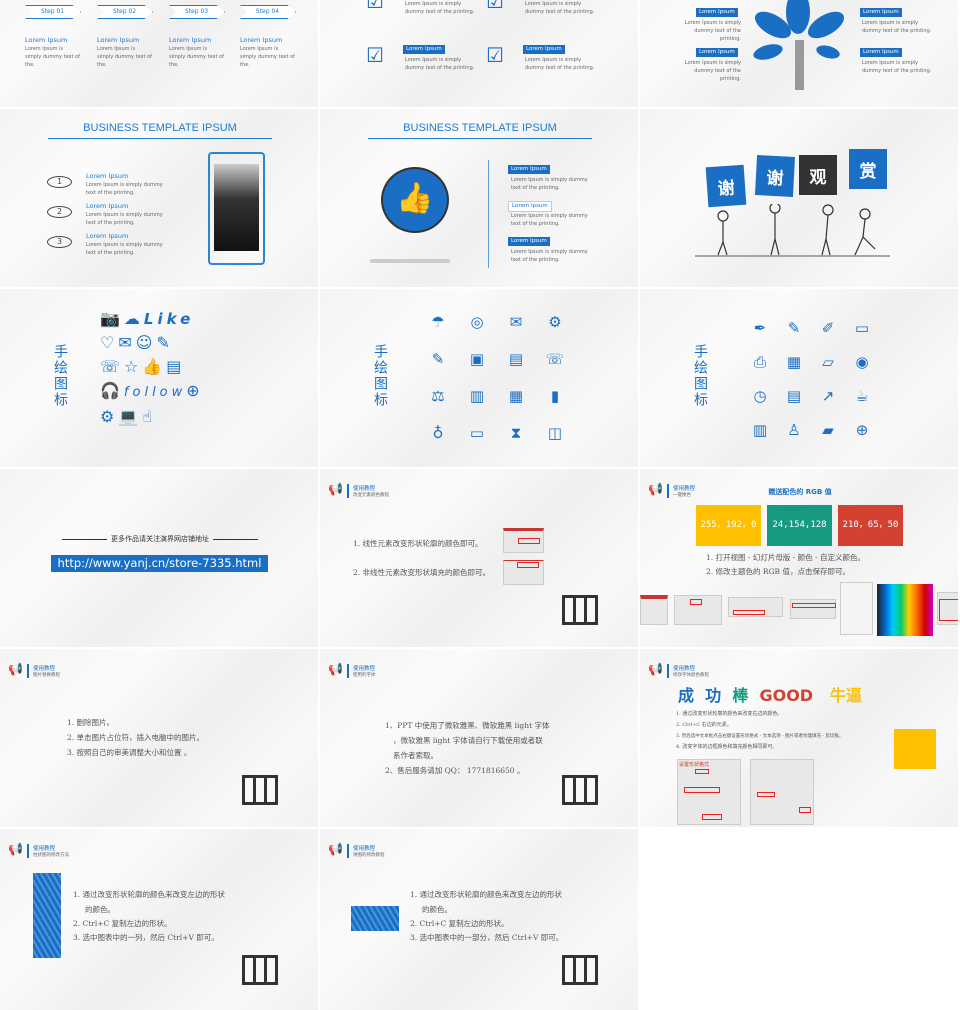 The width and height of the screenshot is (960, 1010). I want to click on slide-icons-1: 手绘图标 📷☁Like ♡✉☺✎ ☏☆👍▤ 🎧follow⊕ ⚙💻☝, so click(159, 378).